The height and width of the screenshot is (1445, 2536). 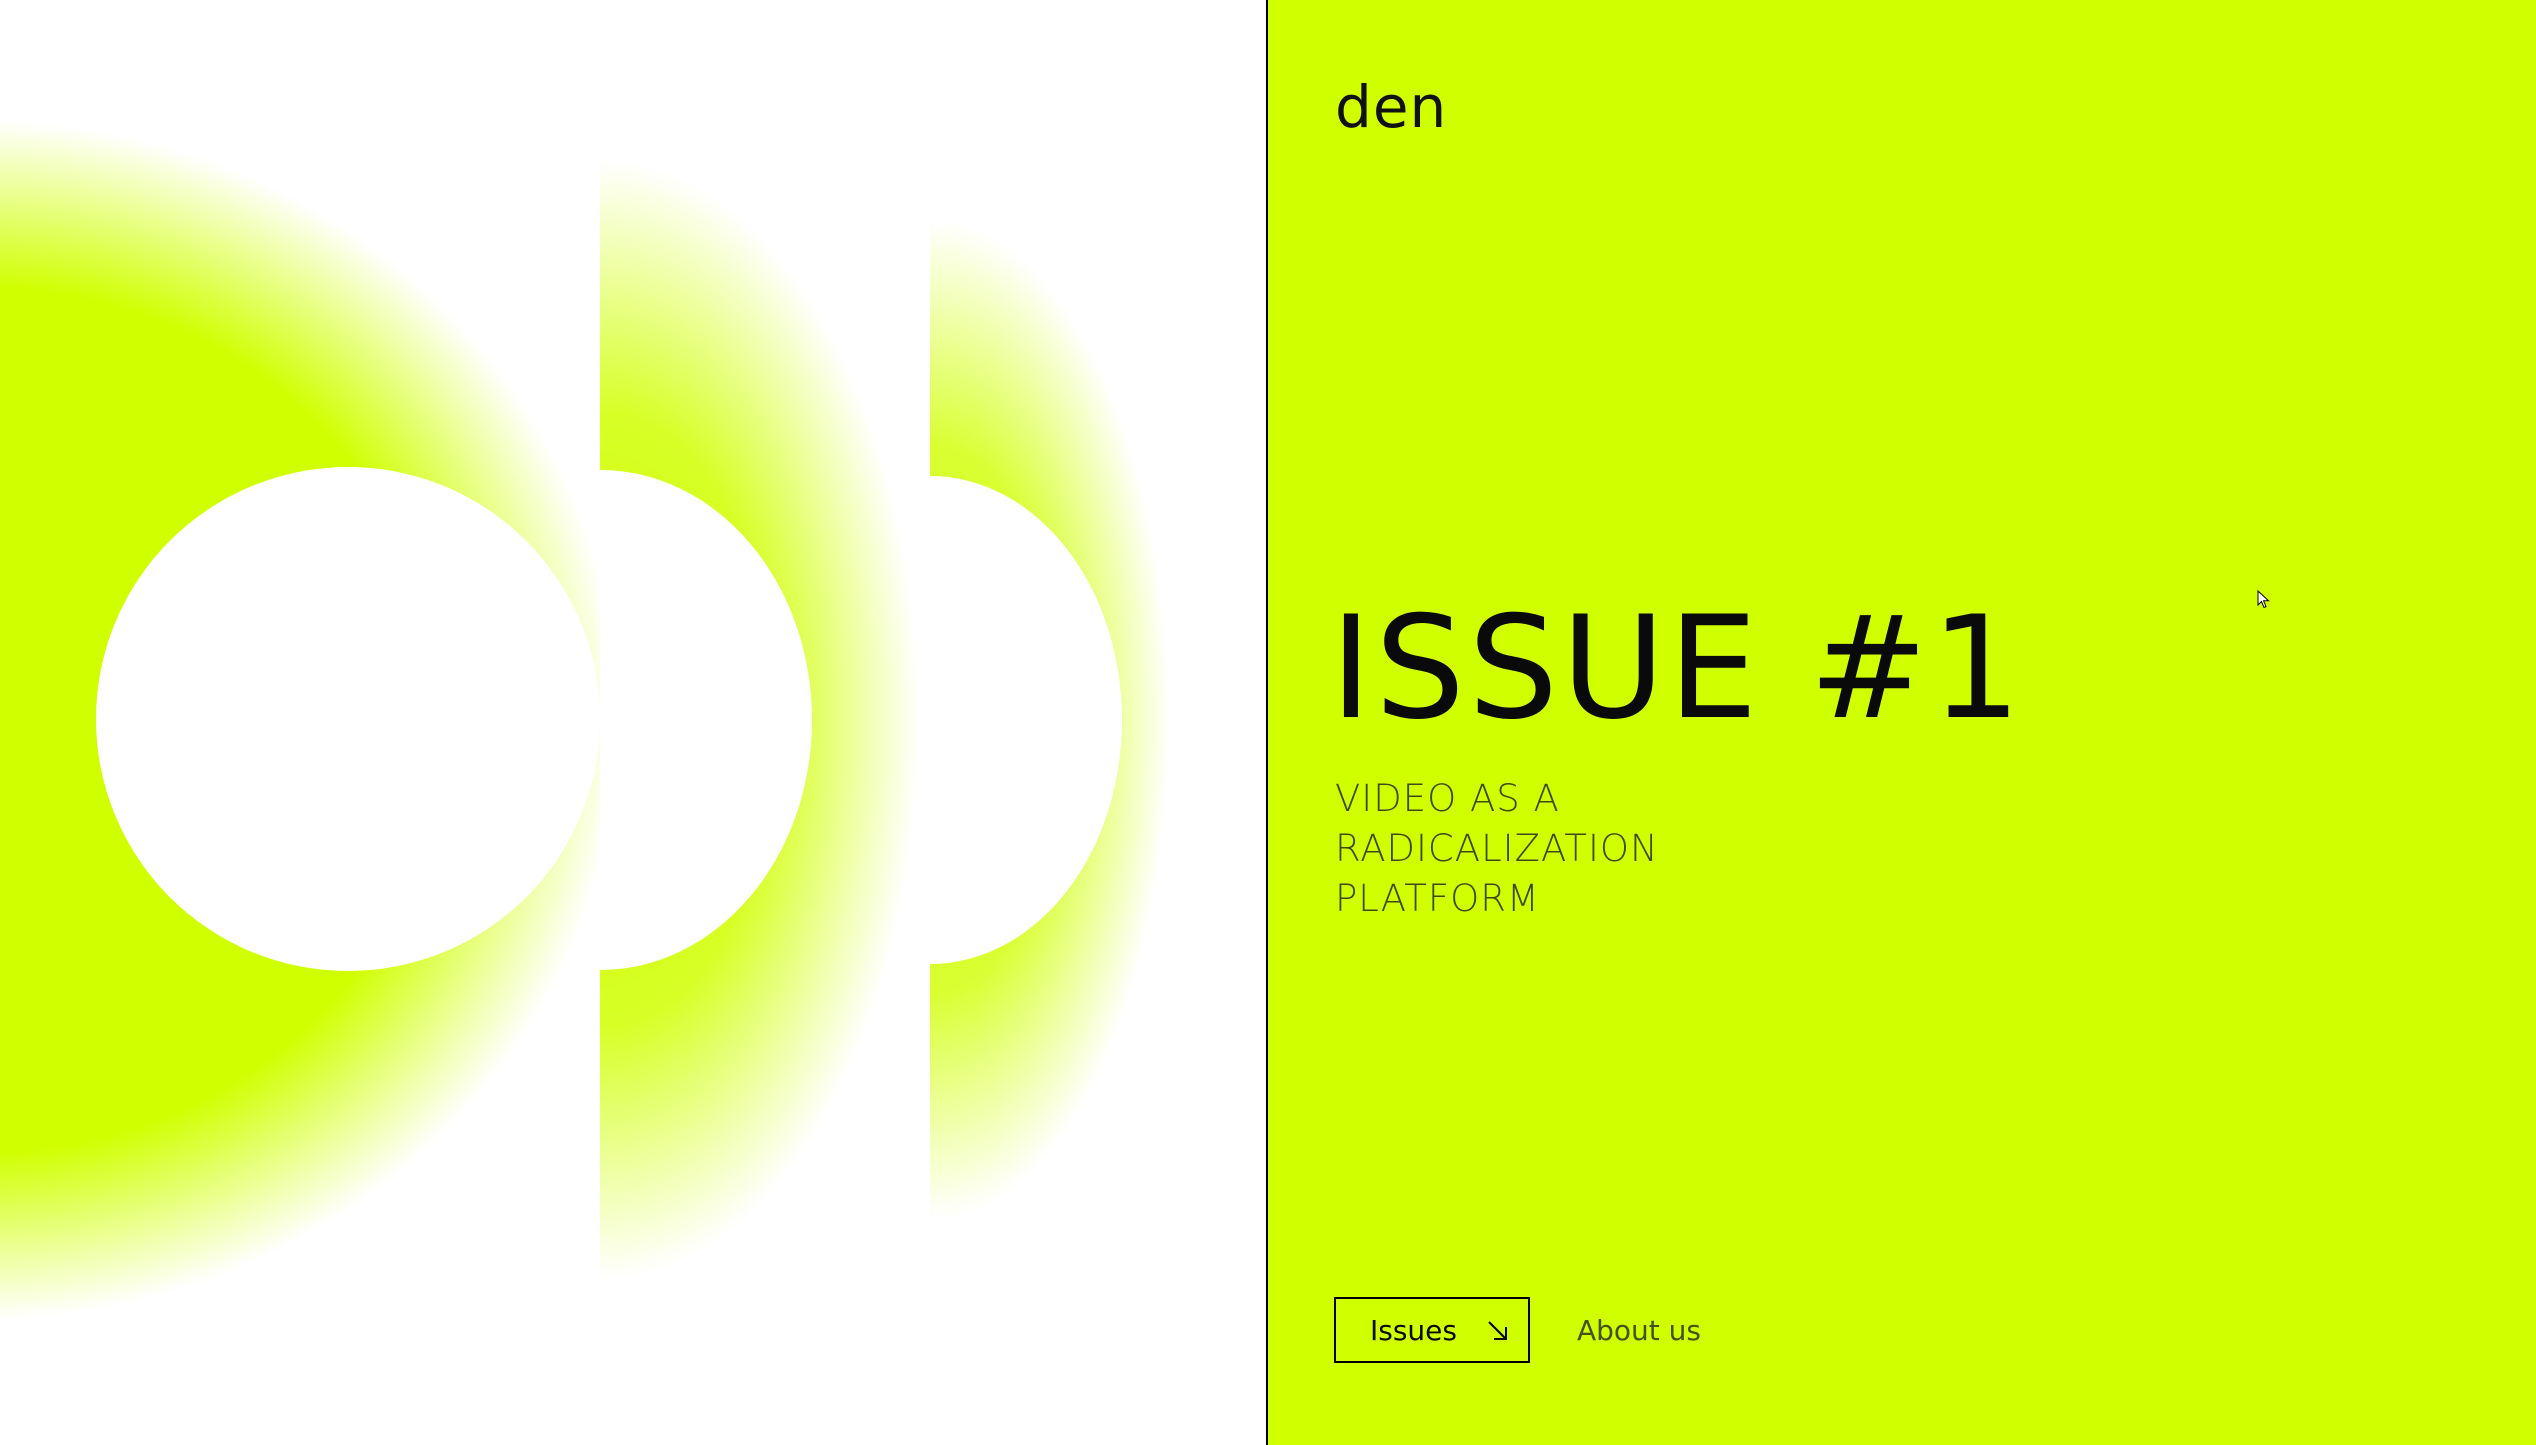 I want to click on subtitle-line: PLATFORM, so click(x=1437, y=898).